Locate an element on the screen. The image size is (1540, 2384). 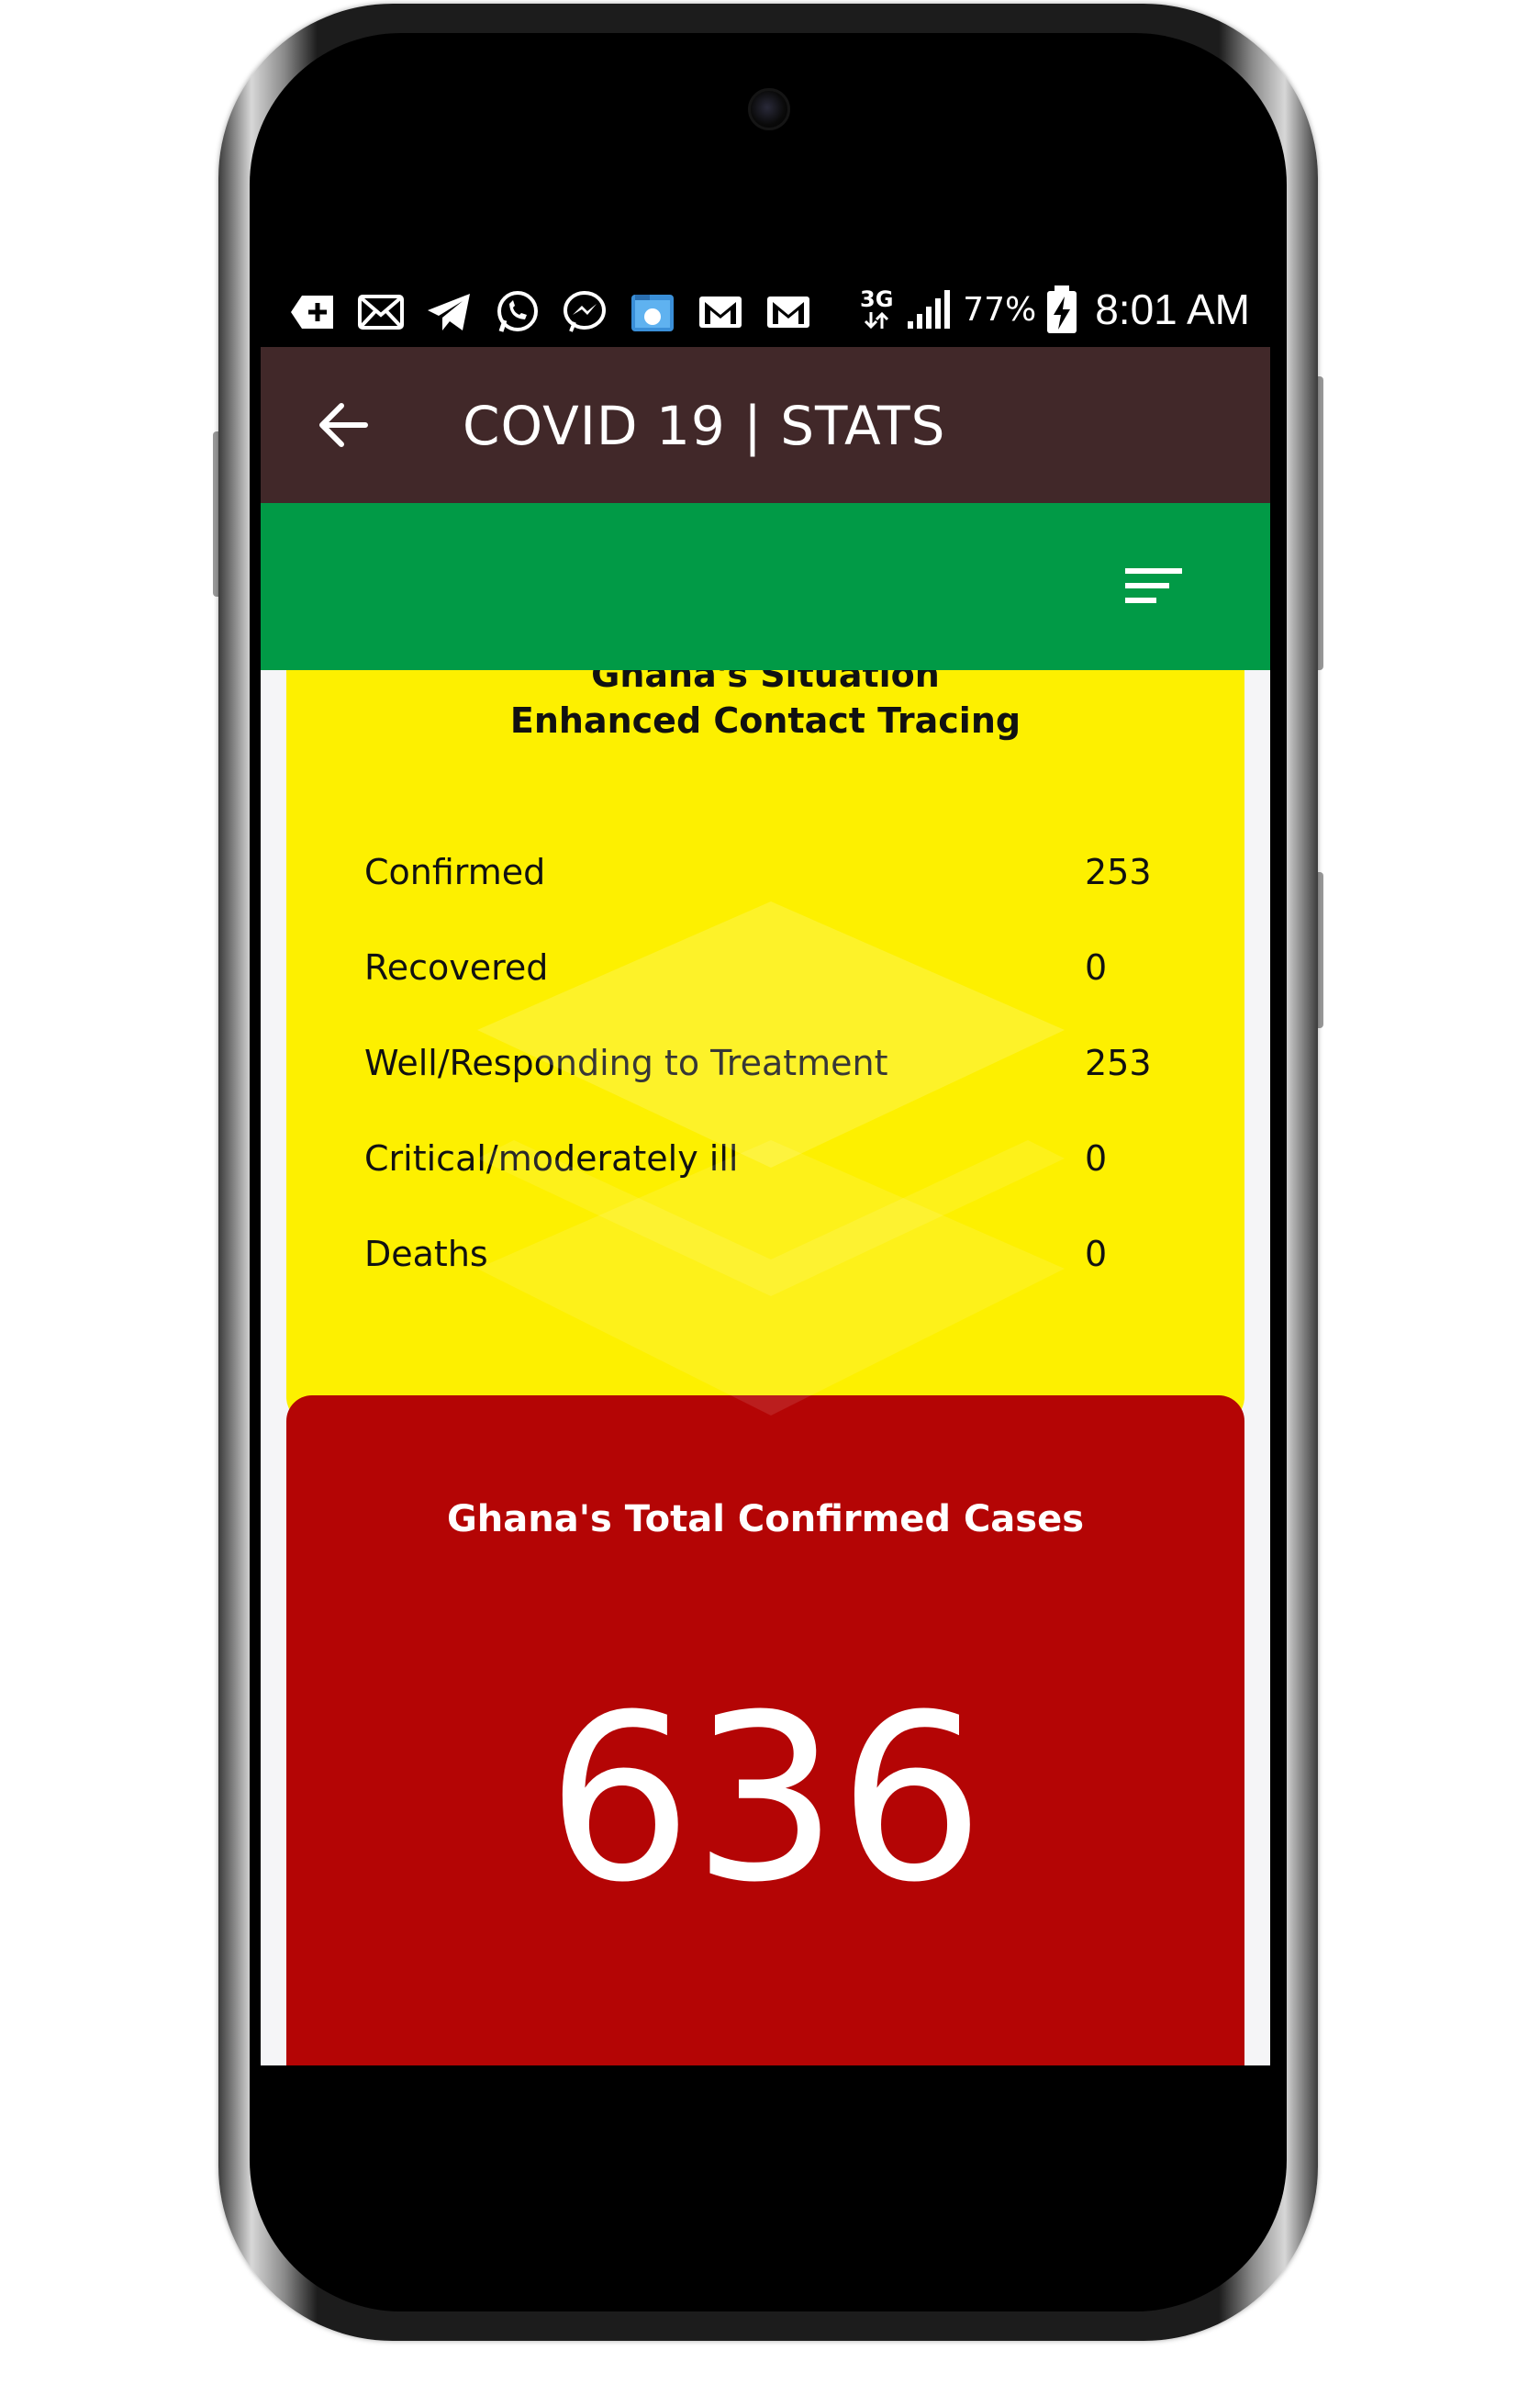
stat-label: Critical/moderately ill is located at coordinates (551, 1158).